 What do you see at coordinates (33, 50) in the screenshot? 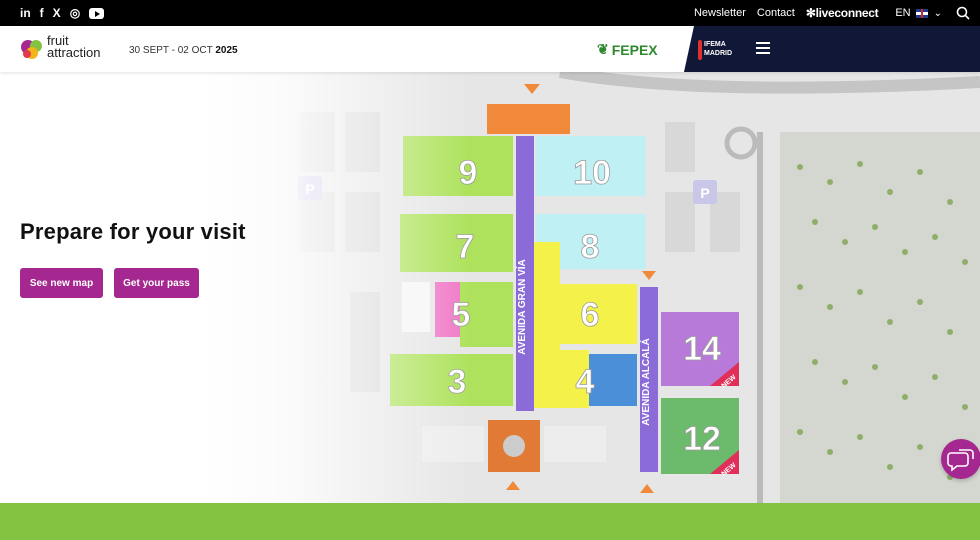
I see `fruit-attraction-logo-icon` at bounding box center [33, 50].